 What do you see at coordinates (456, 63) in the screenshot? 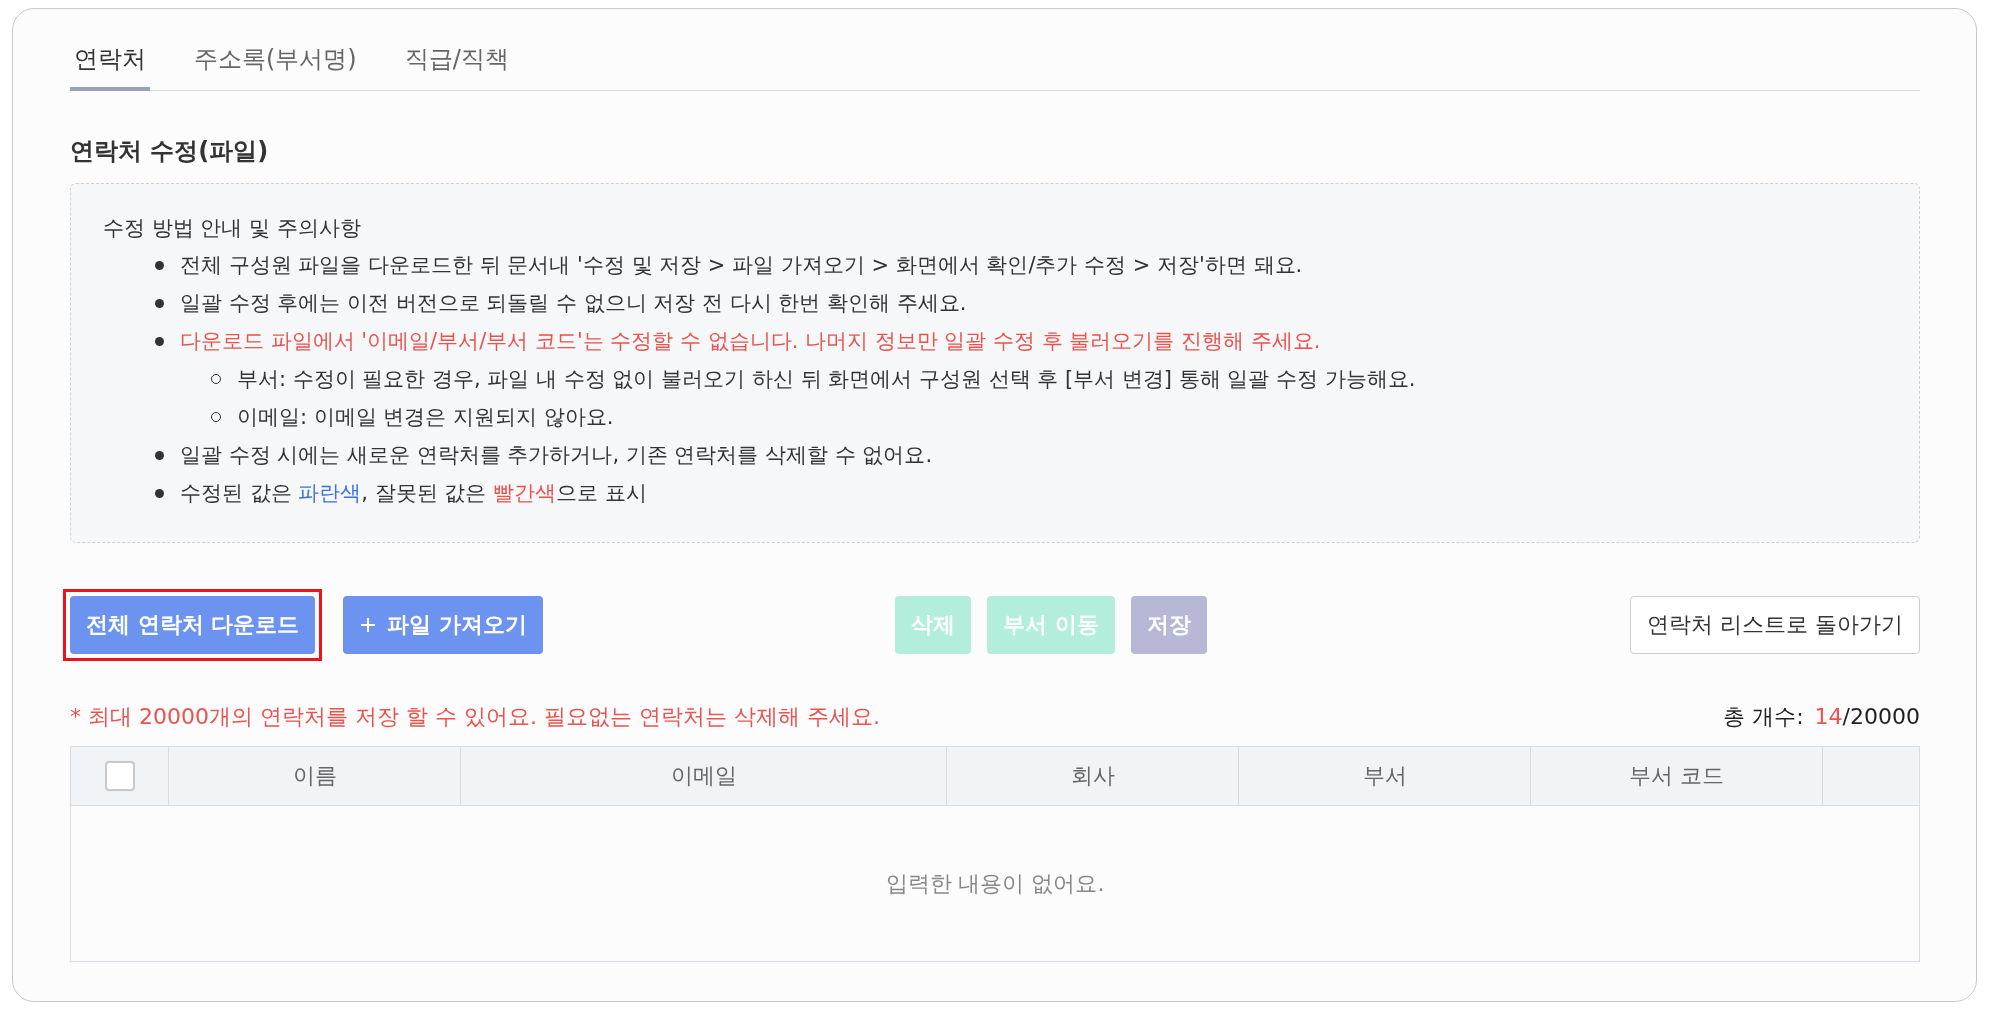
I see `tab: 직급/직책` at bounding box center [456, 63].